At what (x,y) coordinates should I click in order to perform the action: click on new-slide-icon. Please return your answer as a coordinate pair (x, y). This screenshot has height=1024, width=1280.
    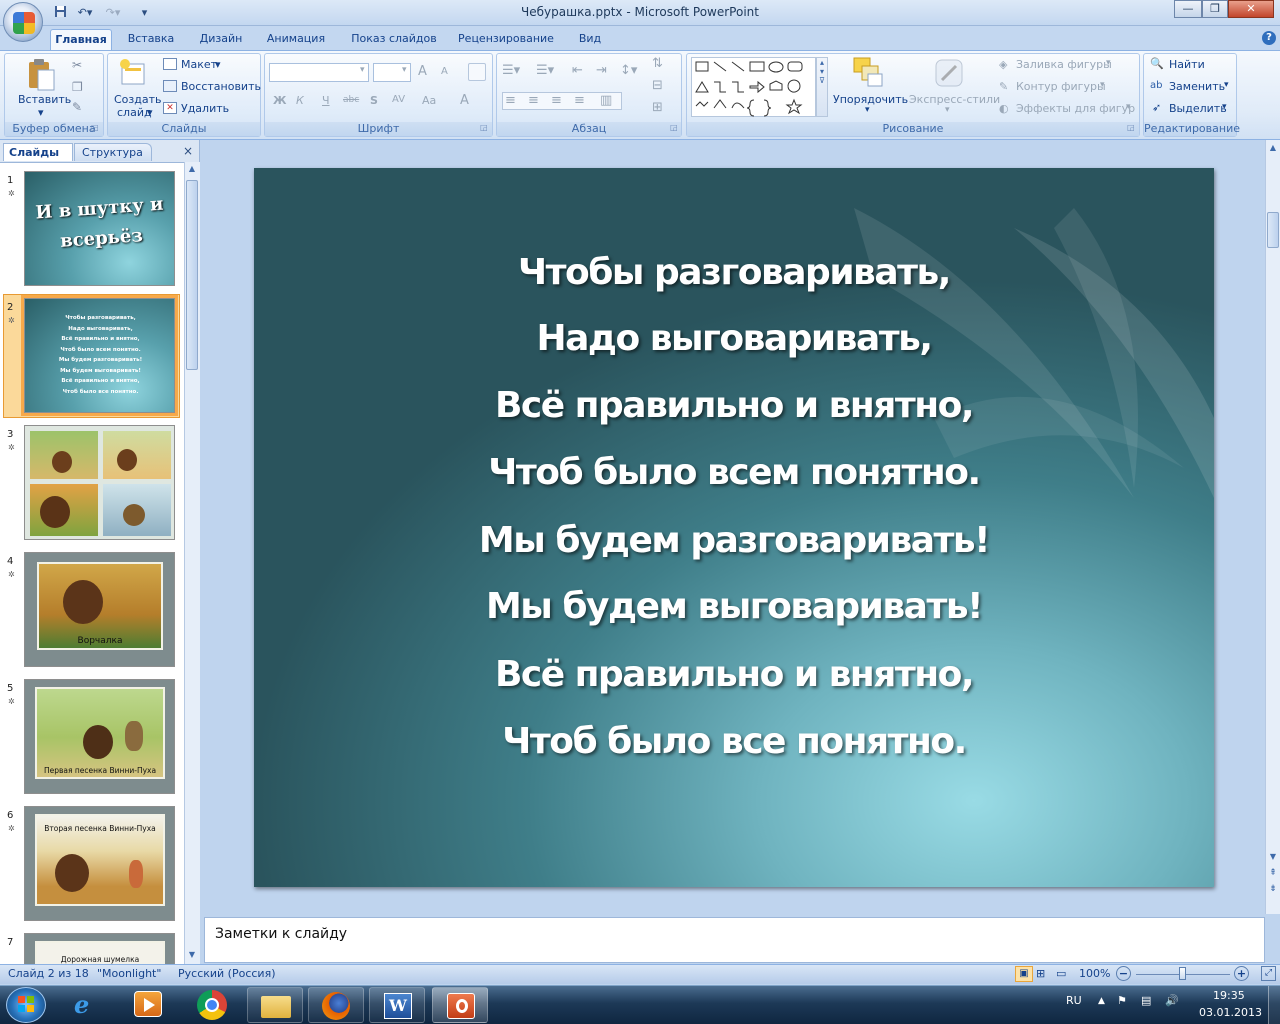
    Looking at the image, I should click on (133, 74).